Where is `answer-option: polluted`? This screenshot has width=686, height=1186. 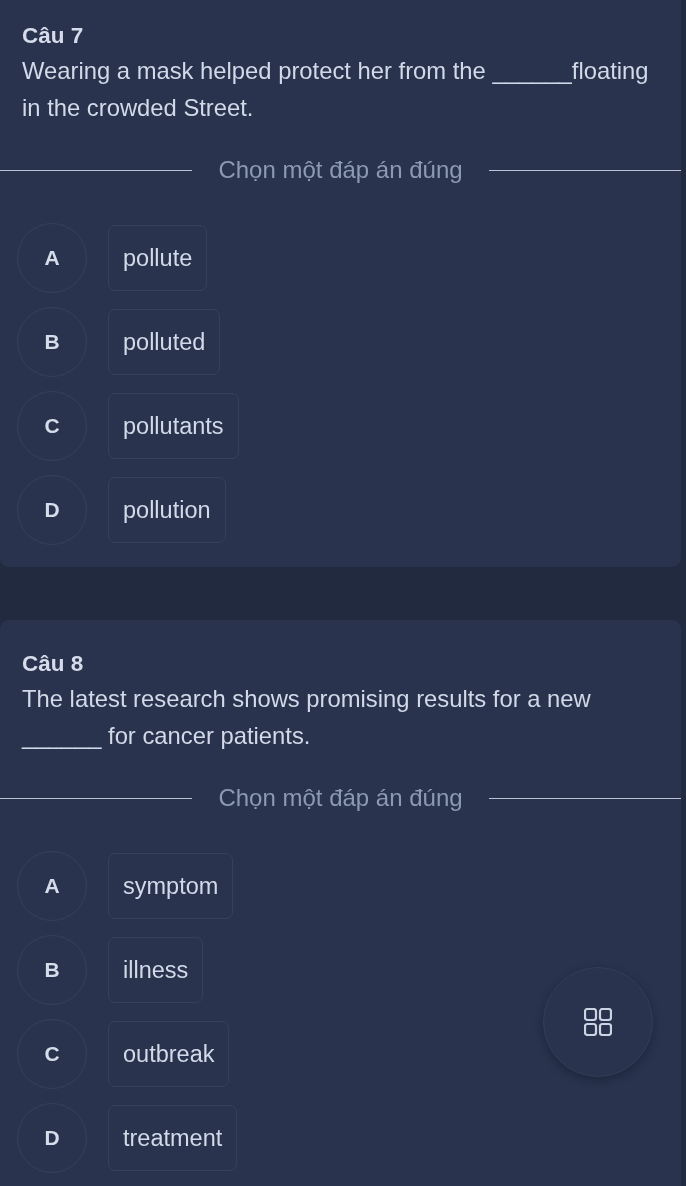 answer-option: polluted is located at coordinates (164, 342).